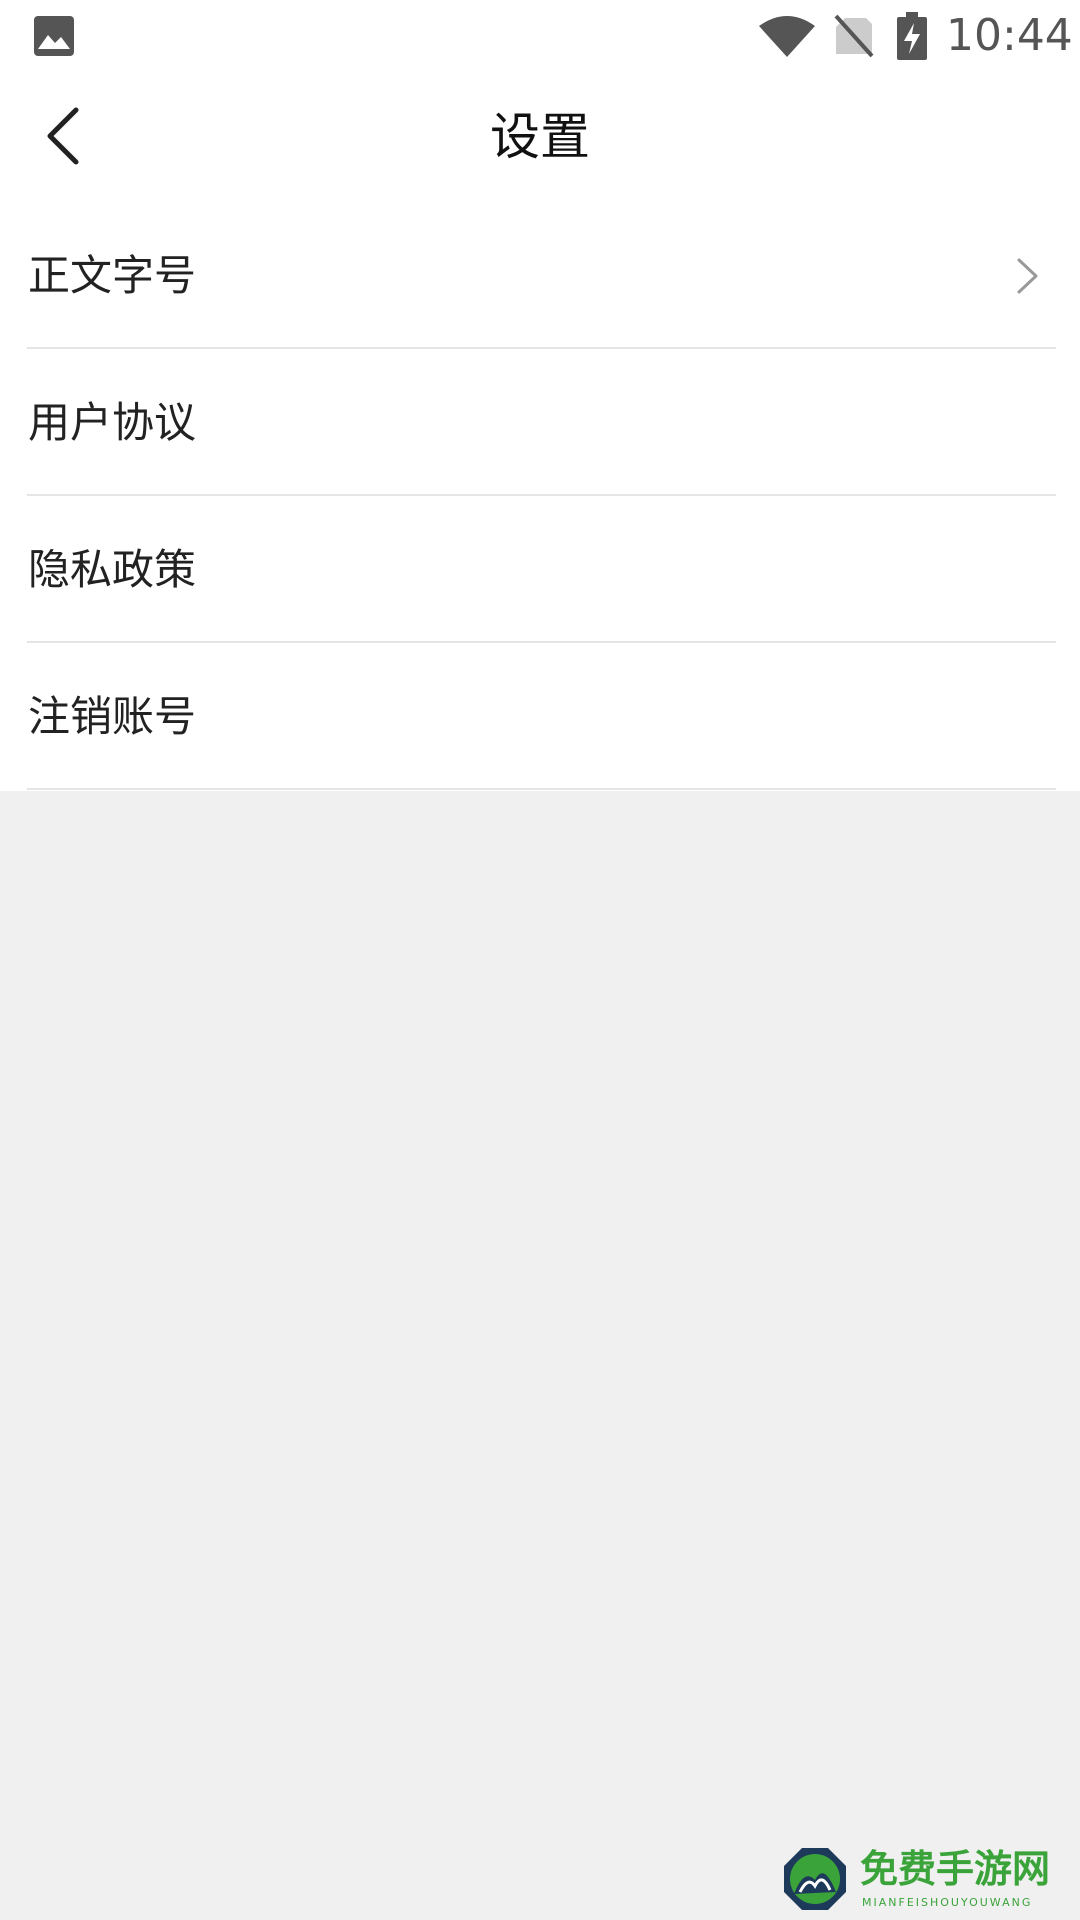  What do you see at coordinates (912, 36) in the screenshot?
I see `battery-charging-icon` at bounding box center [912, 36].